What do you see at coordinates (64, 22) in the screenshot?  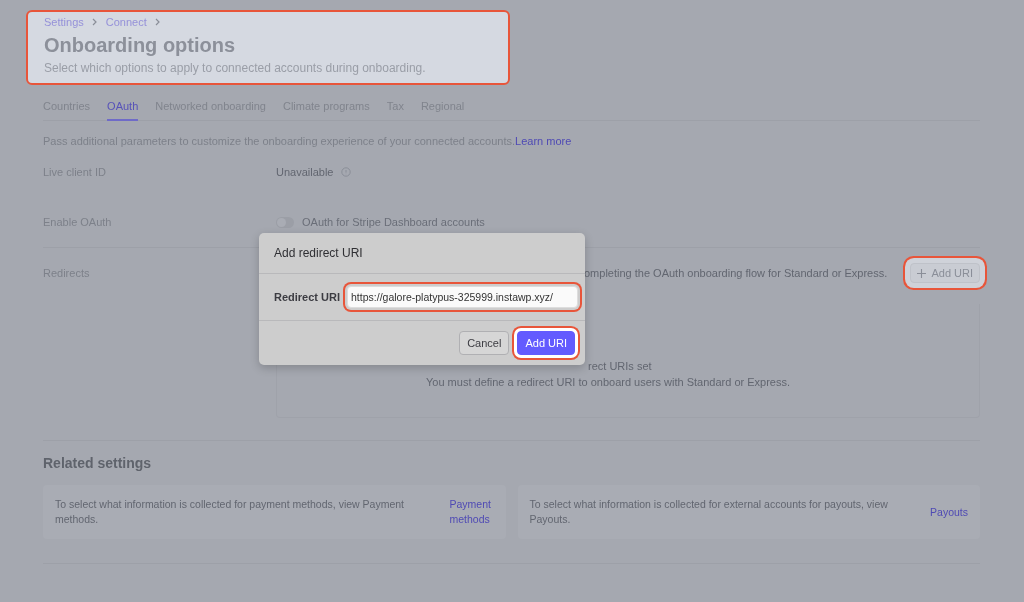 I see `breadcrumb-link: Settings` at bounding box center [64, 22].